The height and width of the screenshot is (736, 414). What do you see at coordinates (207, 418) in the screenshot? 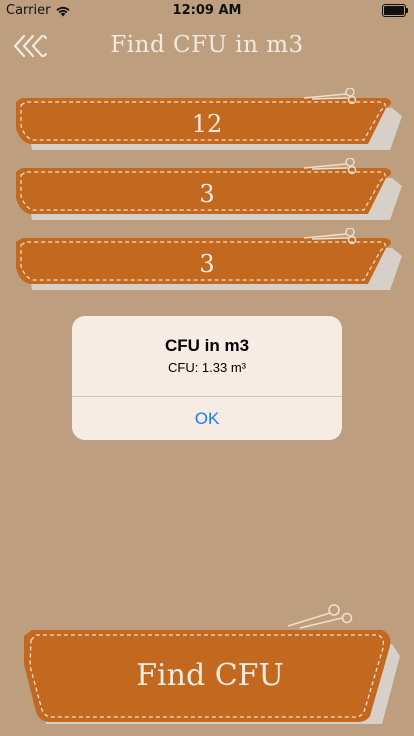
I see `alert-ok-button: OK` at bounding box center [207, 418].